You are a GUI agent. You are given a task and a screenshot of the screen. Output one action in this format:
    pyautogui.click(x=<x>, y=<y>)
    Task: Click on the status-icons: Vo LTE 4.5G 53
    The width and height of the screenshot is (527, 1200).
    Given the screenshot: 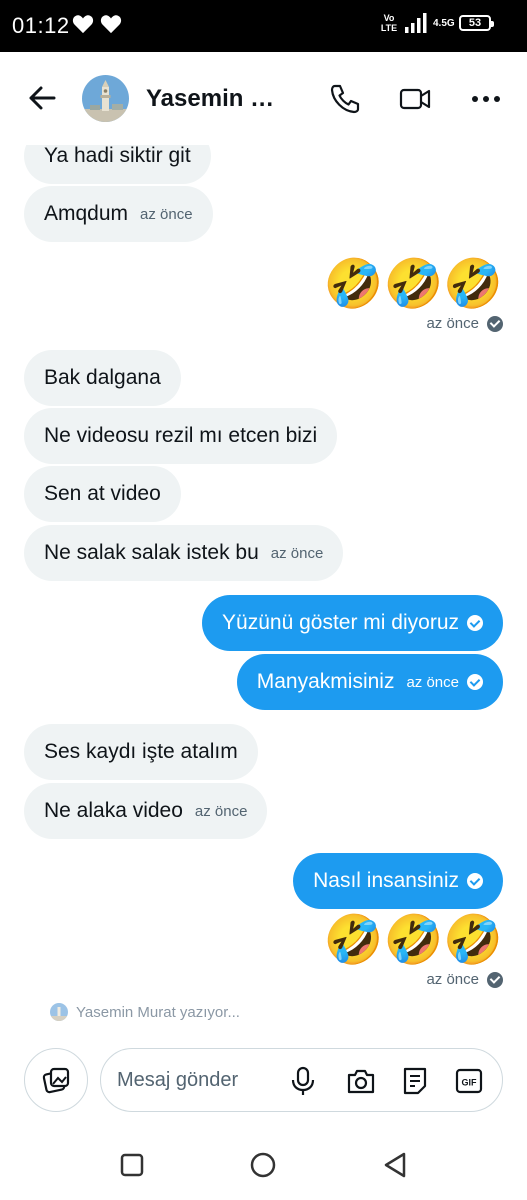 What is the action you would take?
    pyautogui.click(x=436, y=23)
    